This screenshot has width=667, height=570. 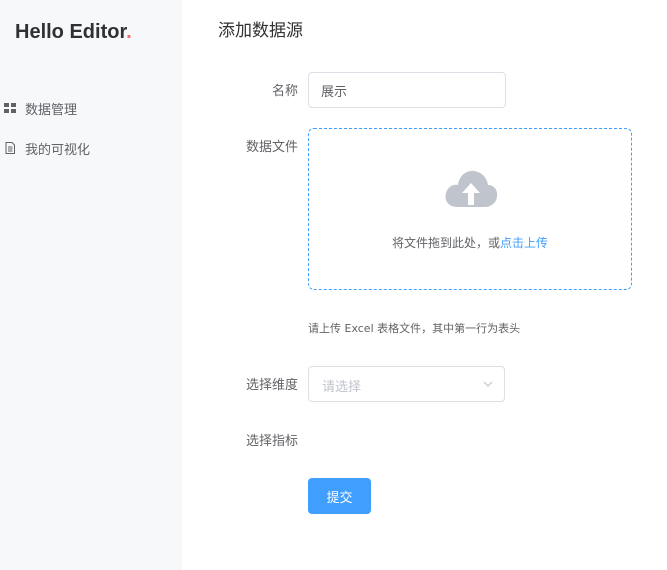 What do you see at coordinates (339, 496) in the screenshot?
I see `submit-button: 提交` at bounding box center [339, 496].